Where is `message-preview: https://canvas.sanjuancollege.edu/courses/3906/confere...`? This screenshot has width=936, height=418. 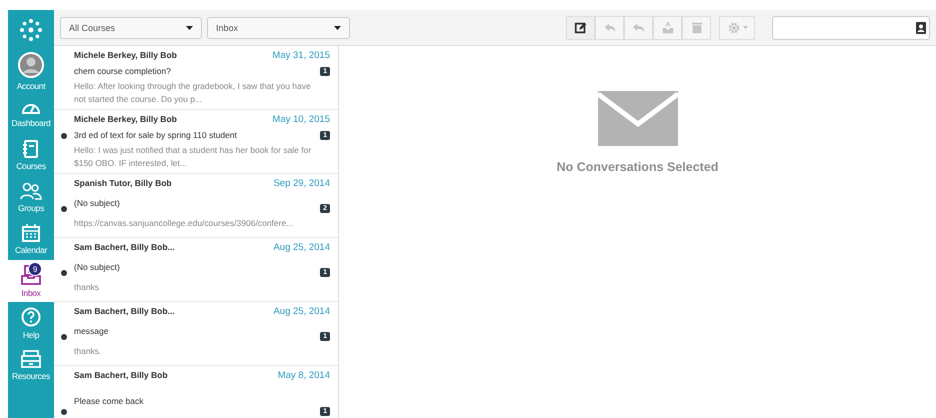 message-preview: https://canvas.sanjuancollege.edu/courses/3906/confere... is located at coordinates (184, 223).